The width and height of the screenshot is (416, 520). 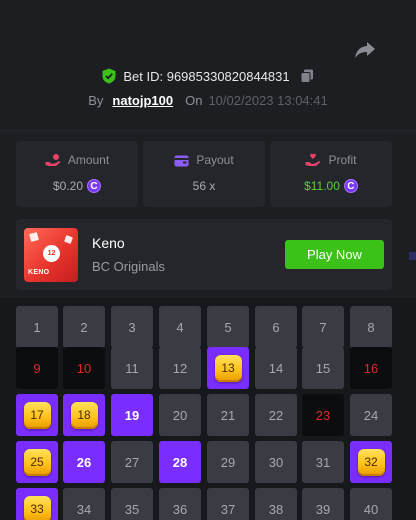 I want to click on keno-cell-16: 16, so click(x=371, y=368).